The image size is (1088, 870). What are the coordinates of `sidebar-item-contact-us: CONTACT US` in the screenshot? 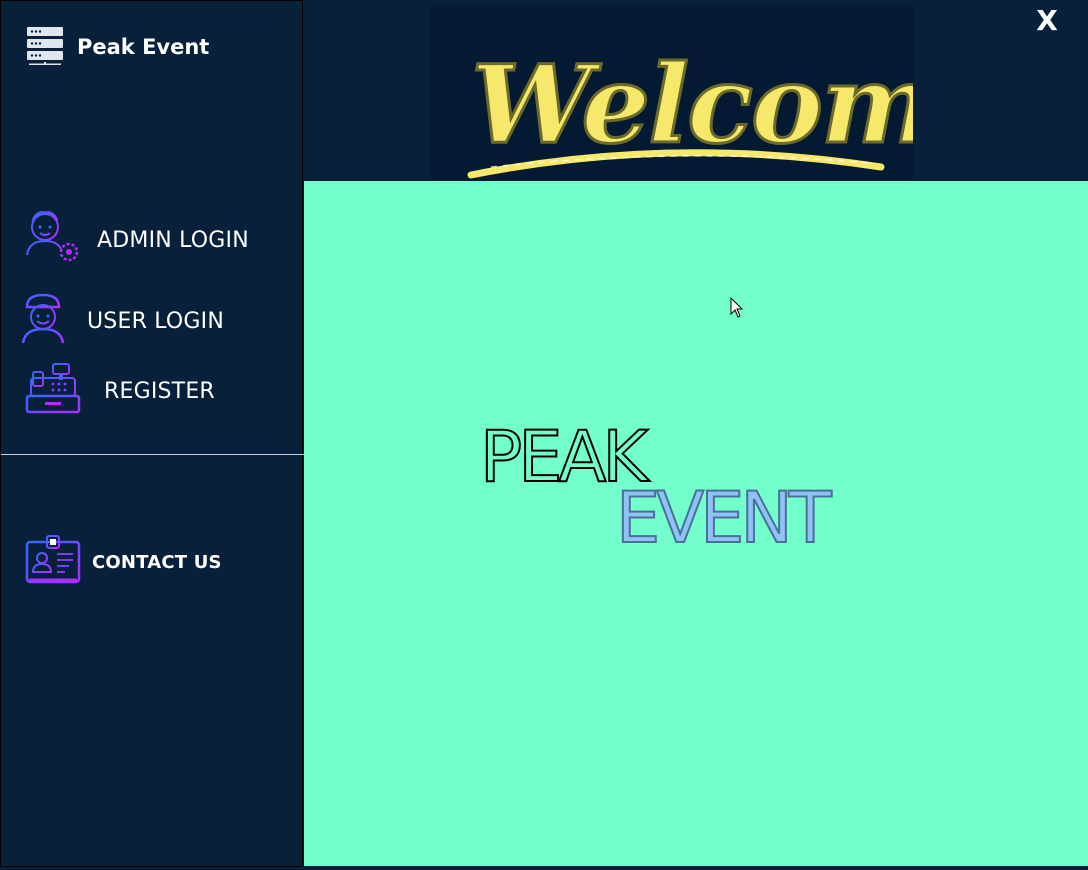 It's located at (123, 562).